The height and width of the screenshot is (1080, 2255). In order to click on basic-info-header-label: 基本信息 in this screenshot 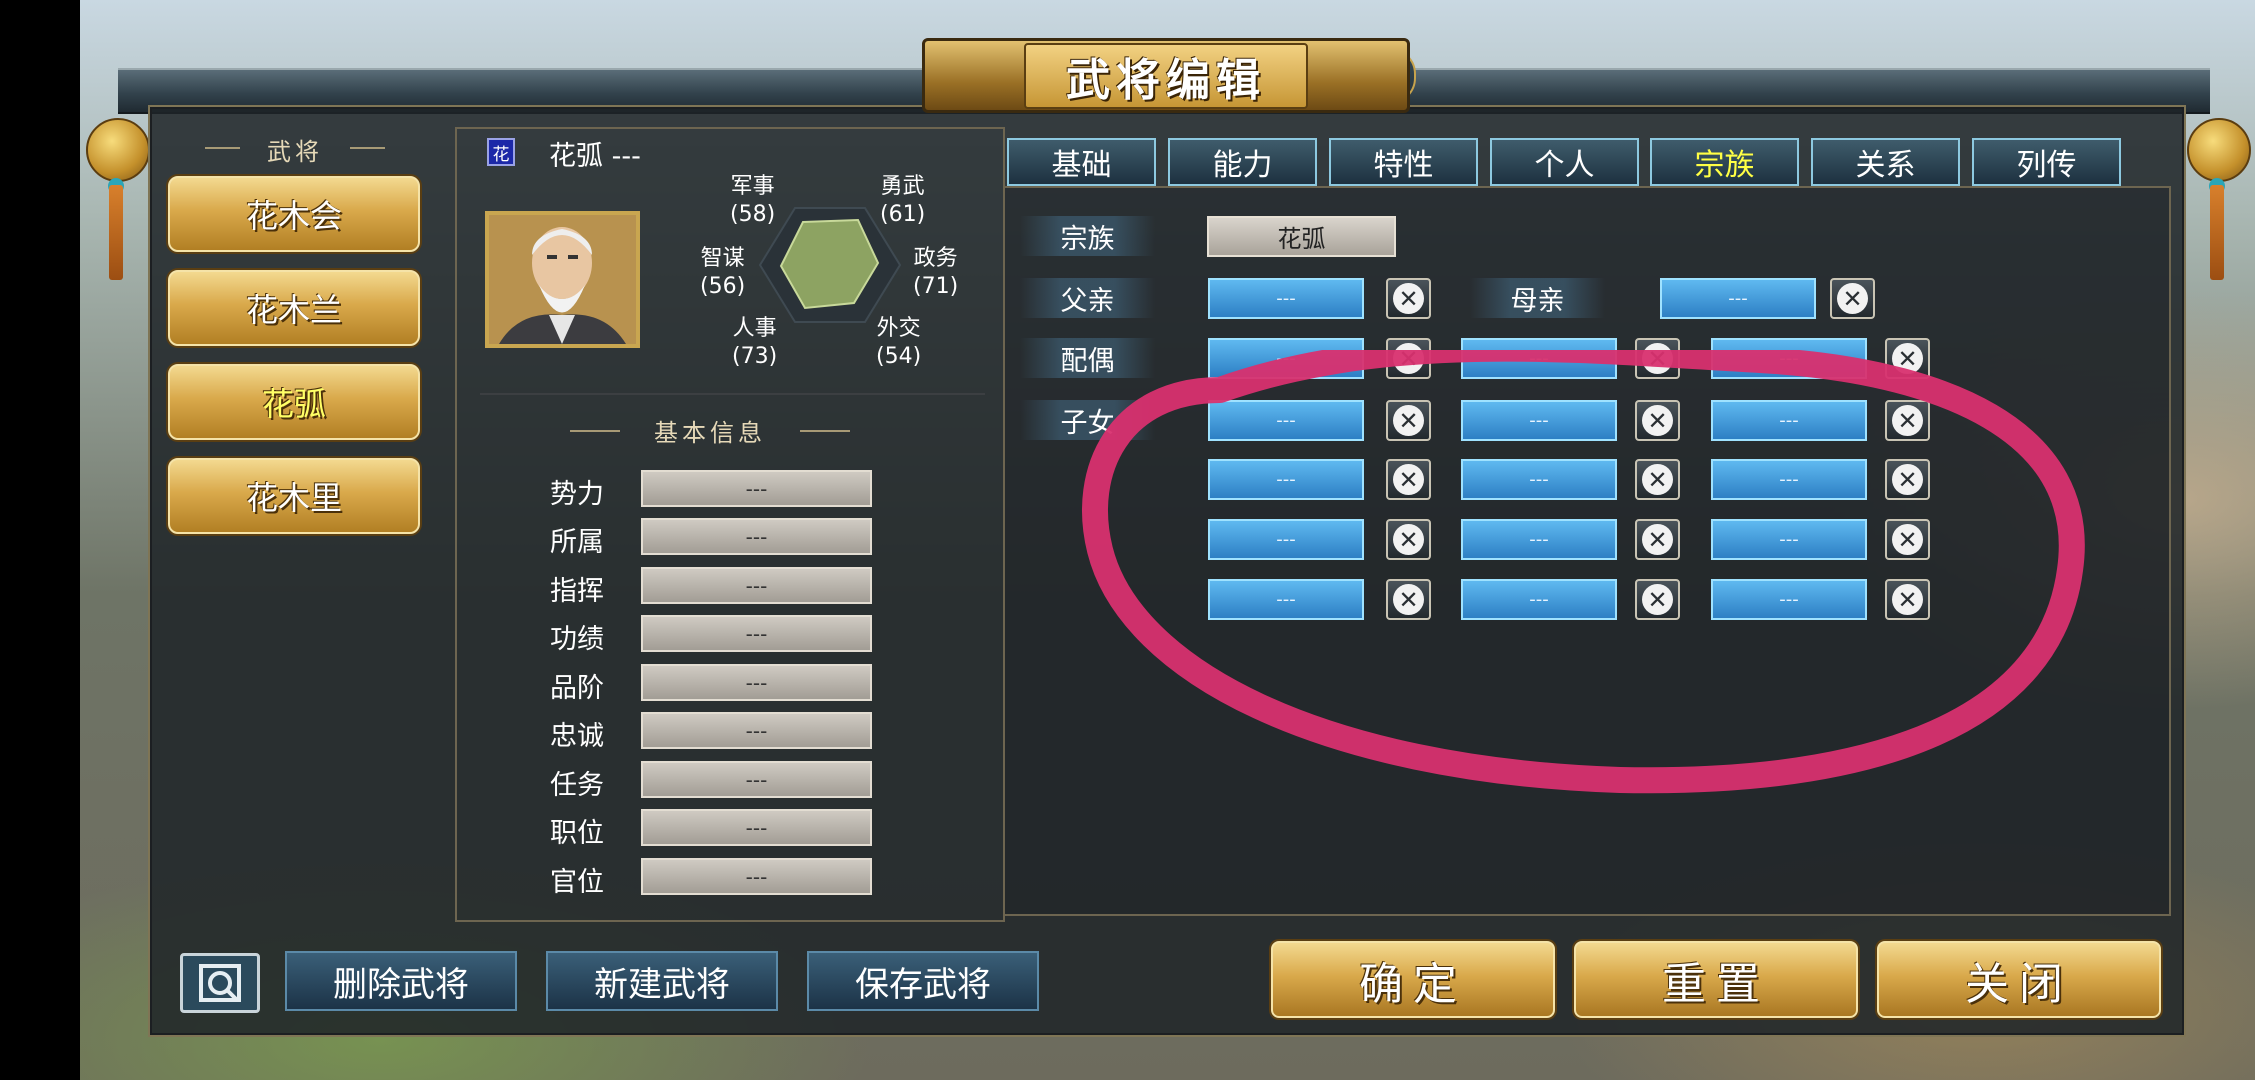, I will do `click(710, 433)`.